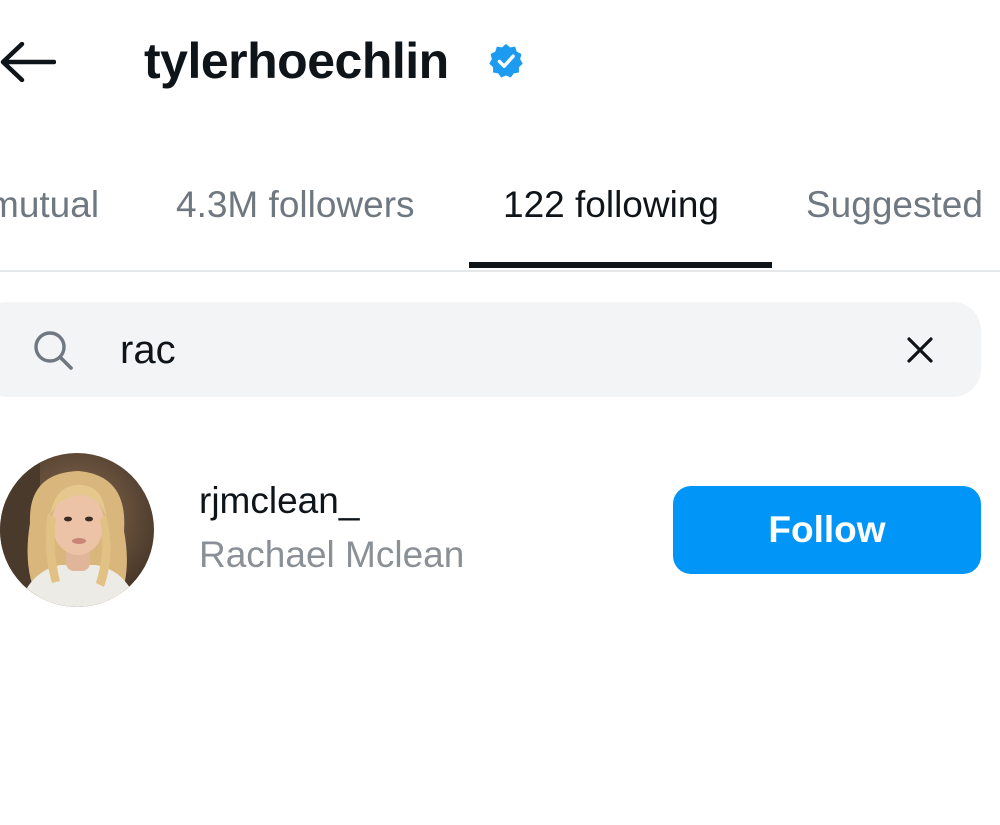 The height and width of the screenshot is (825, 1000). What do you see at coordinates (53, 350) in the screenshot?
I see `search-icon` at bounding box center [53, 350].